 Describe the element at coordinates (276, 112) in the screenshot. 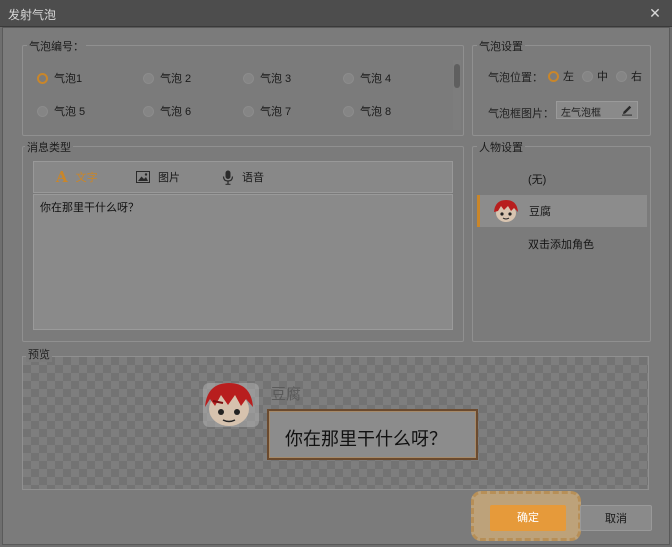

I see `bubble-option-label: 气泡 7` at that location.